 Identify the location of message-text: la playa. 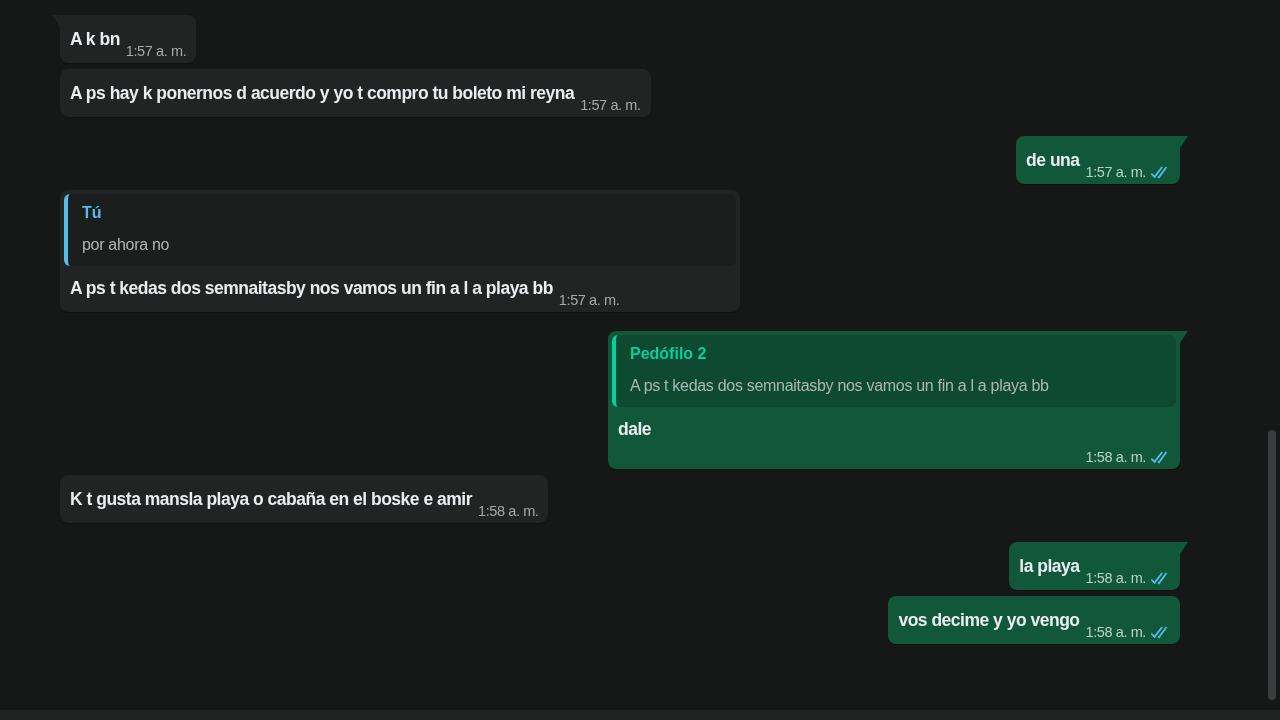
(1049, 566).